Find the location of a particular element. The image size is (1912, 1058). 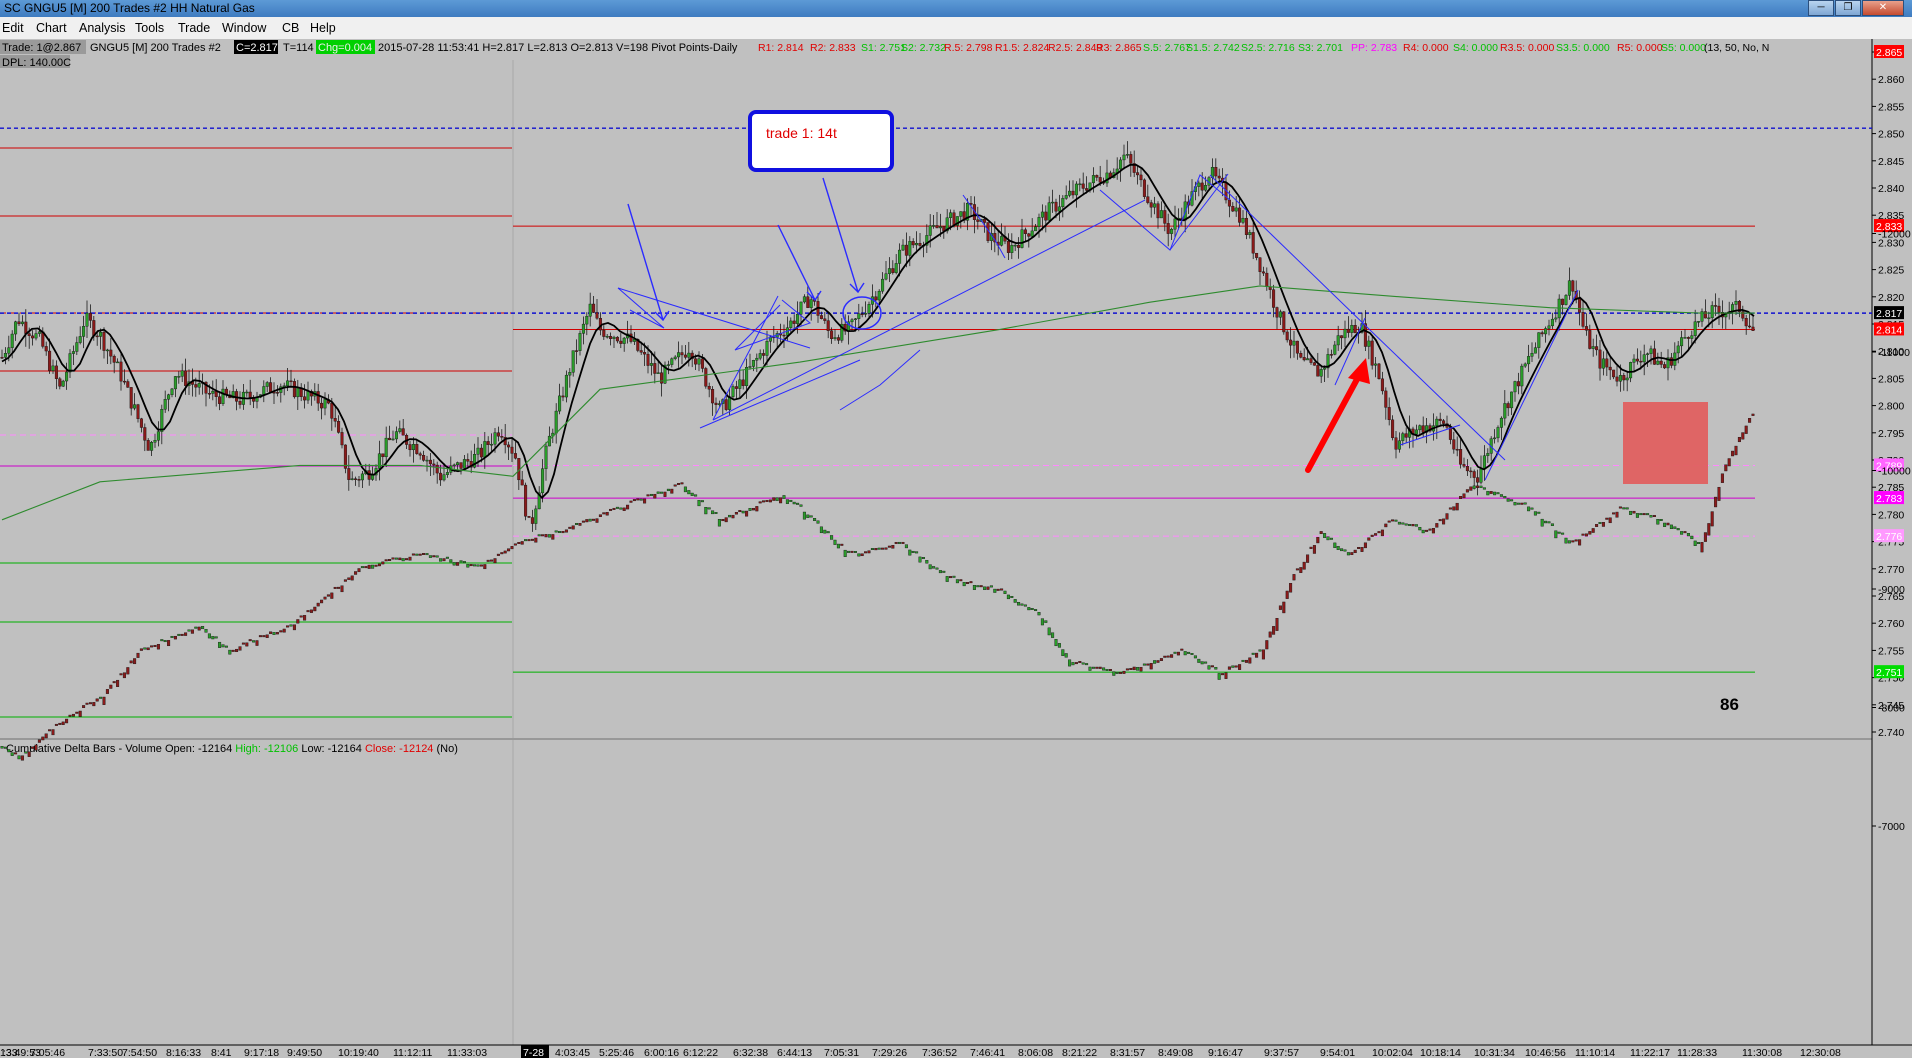

restore-button: ❐ is located at coordinates (1848, 8).